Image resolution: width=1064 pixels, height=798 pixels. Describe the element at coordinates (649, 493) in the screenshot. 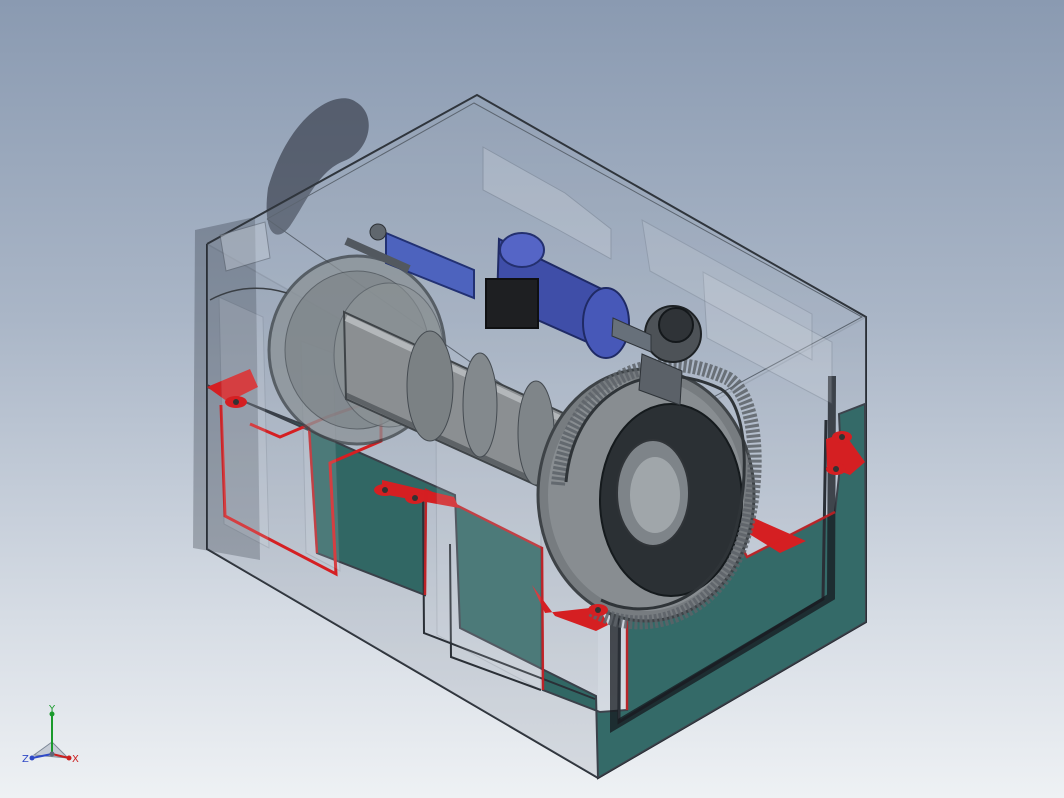

I see `bevel-gear` at that location.